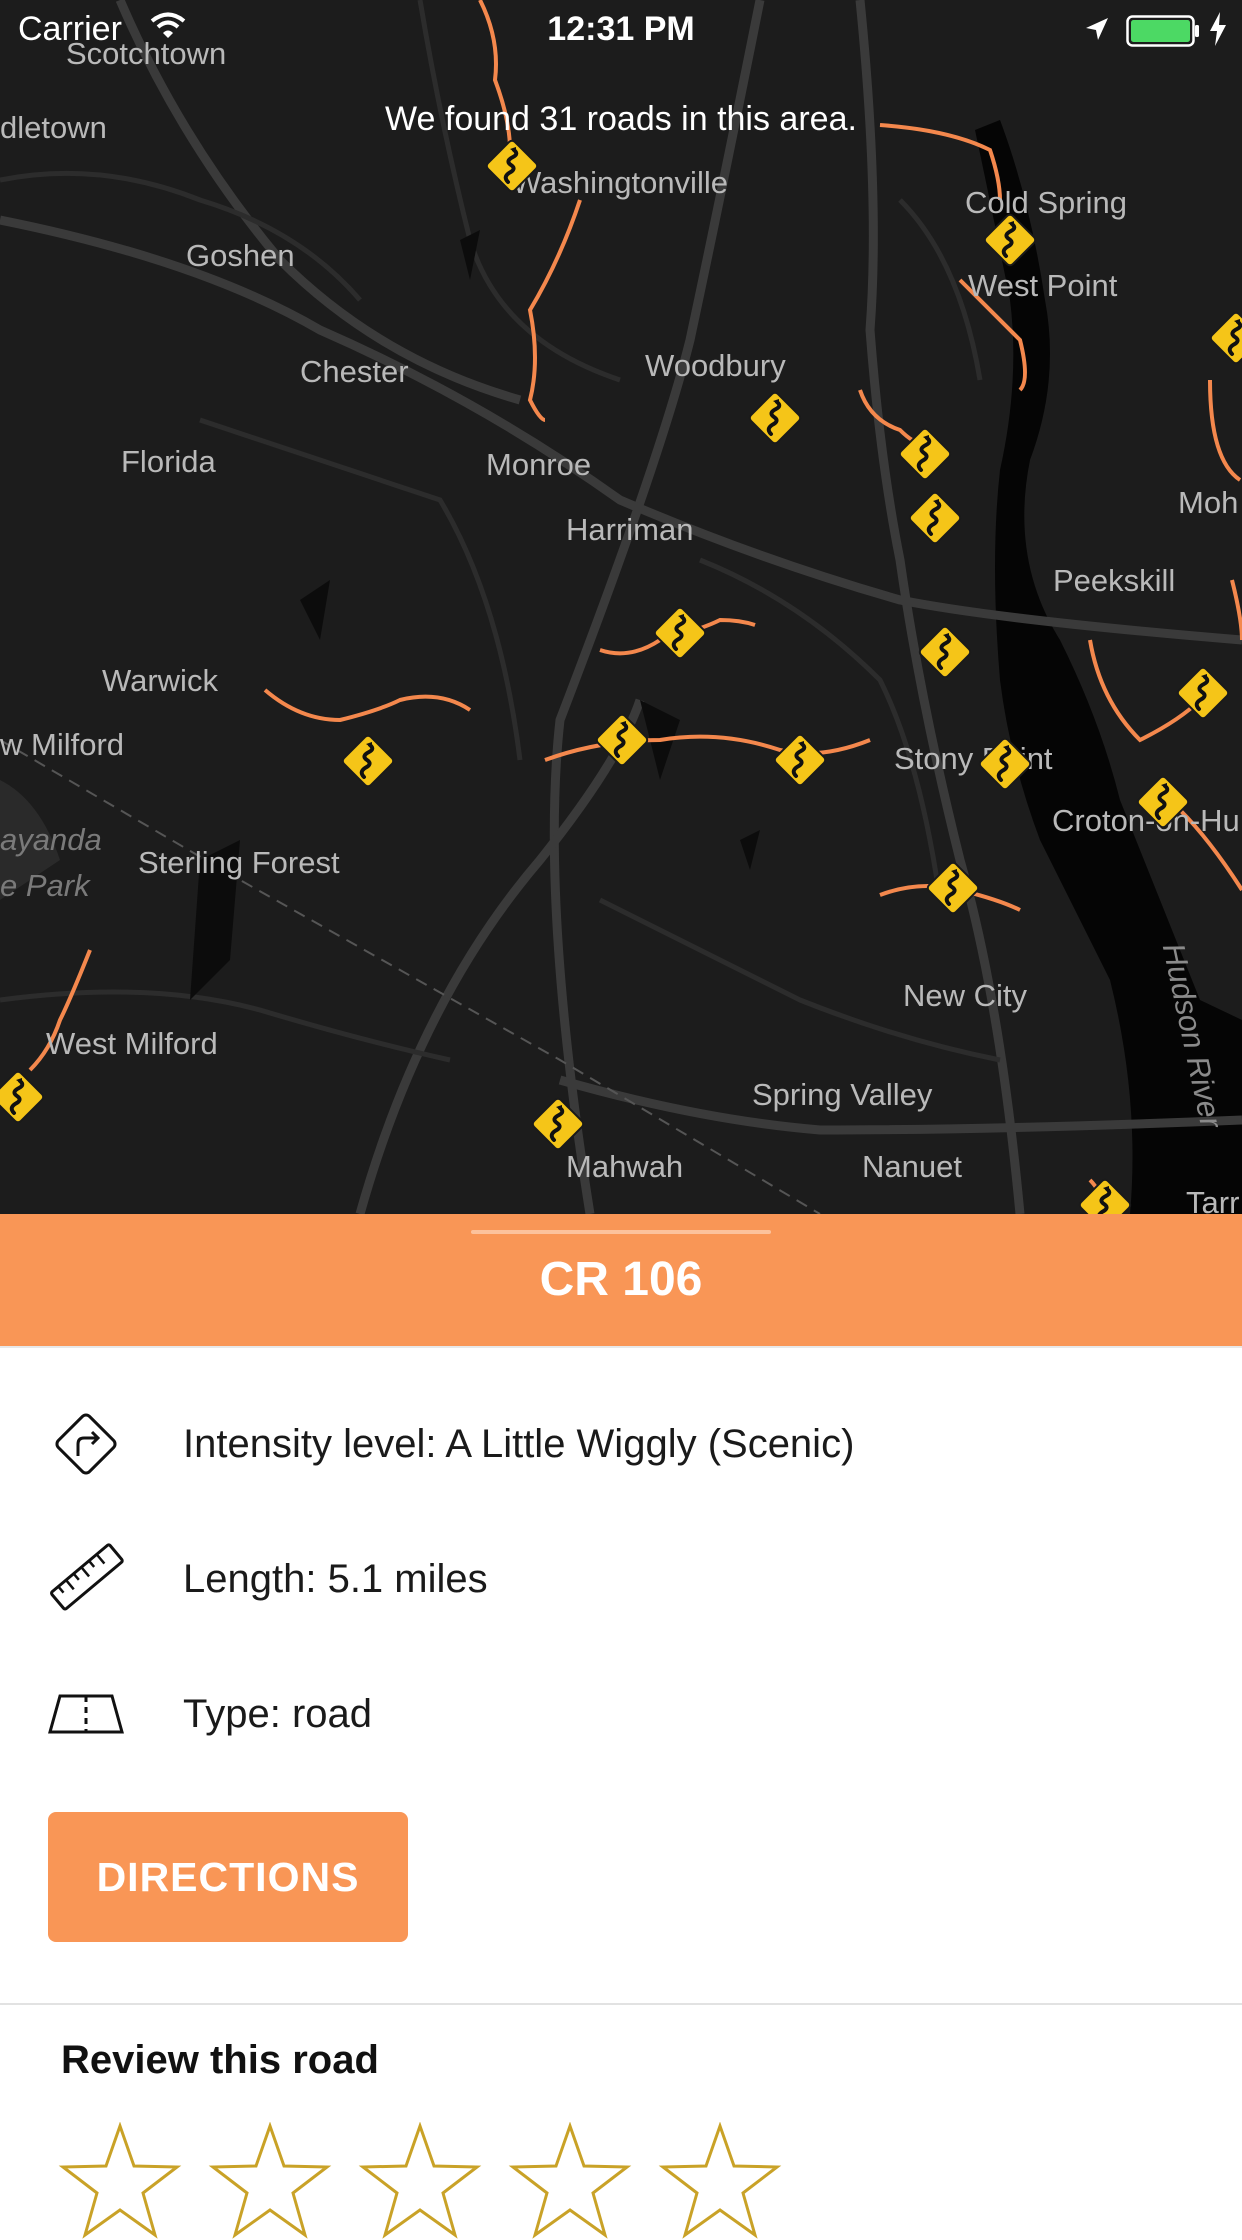  I want to click on place-label: Washingtonville, so click(620, 182).